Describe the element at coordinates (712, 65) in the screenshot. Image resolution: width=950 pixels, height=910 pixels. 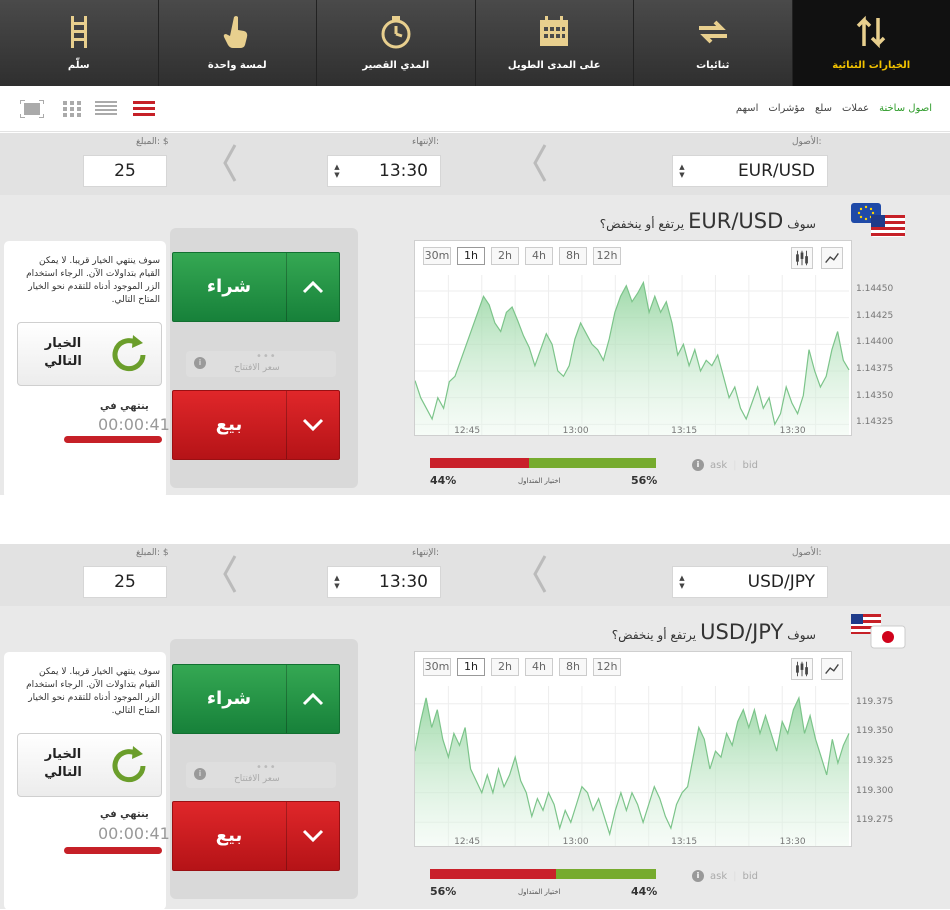
I see `tab-label: ثنائيات` at that location.